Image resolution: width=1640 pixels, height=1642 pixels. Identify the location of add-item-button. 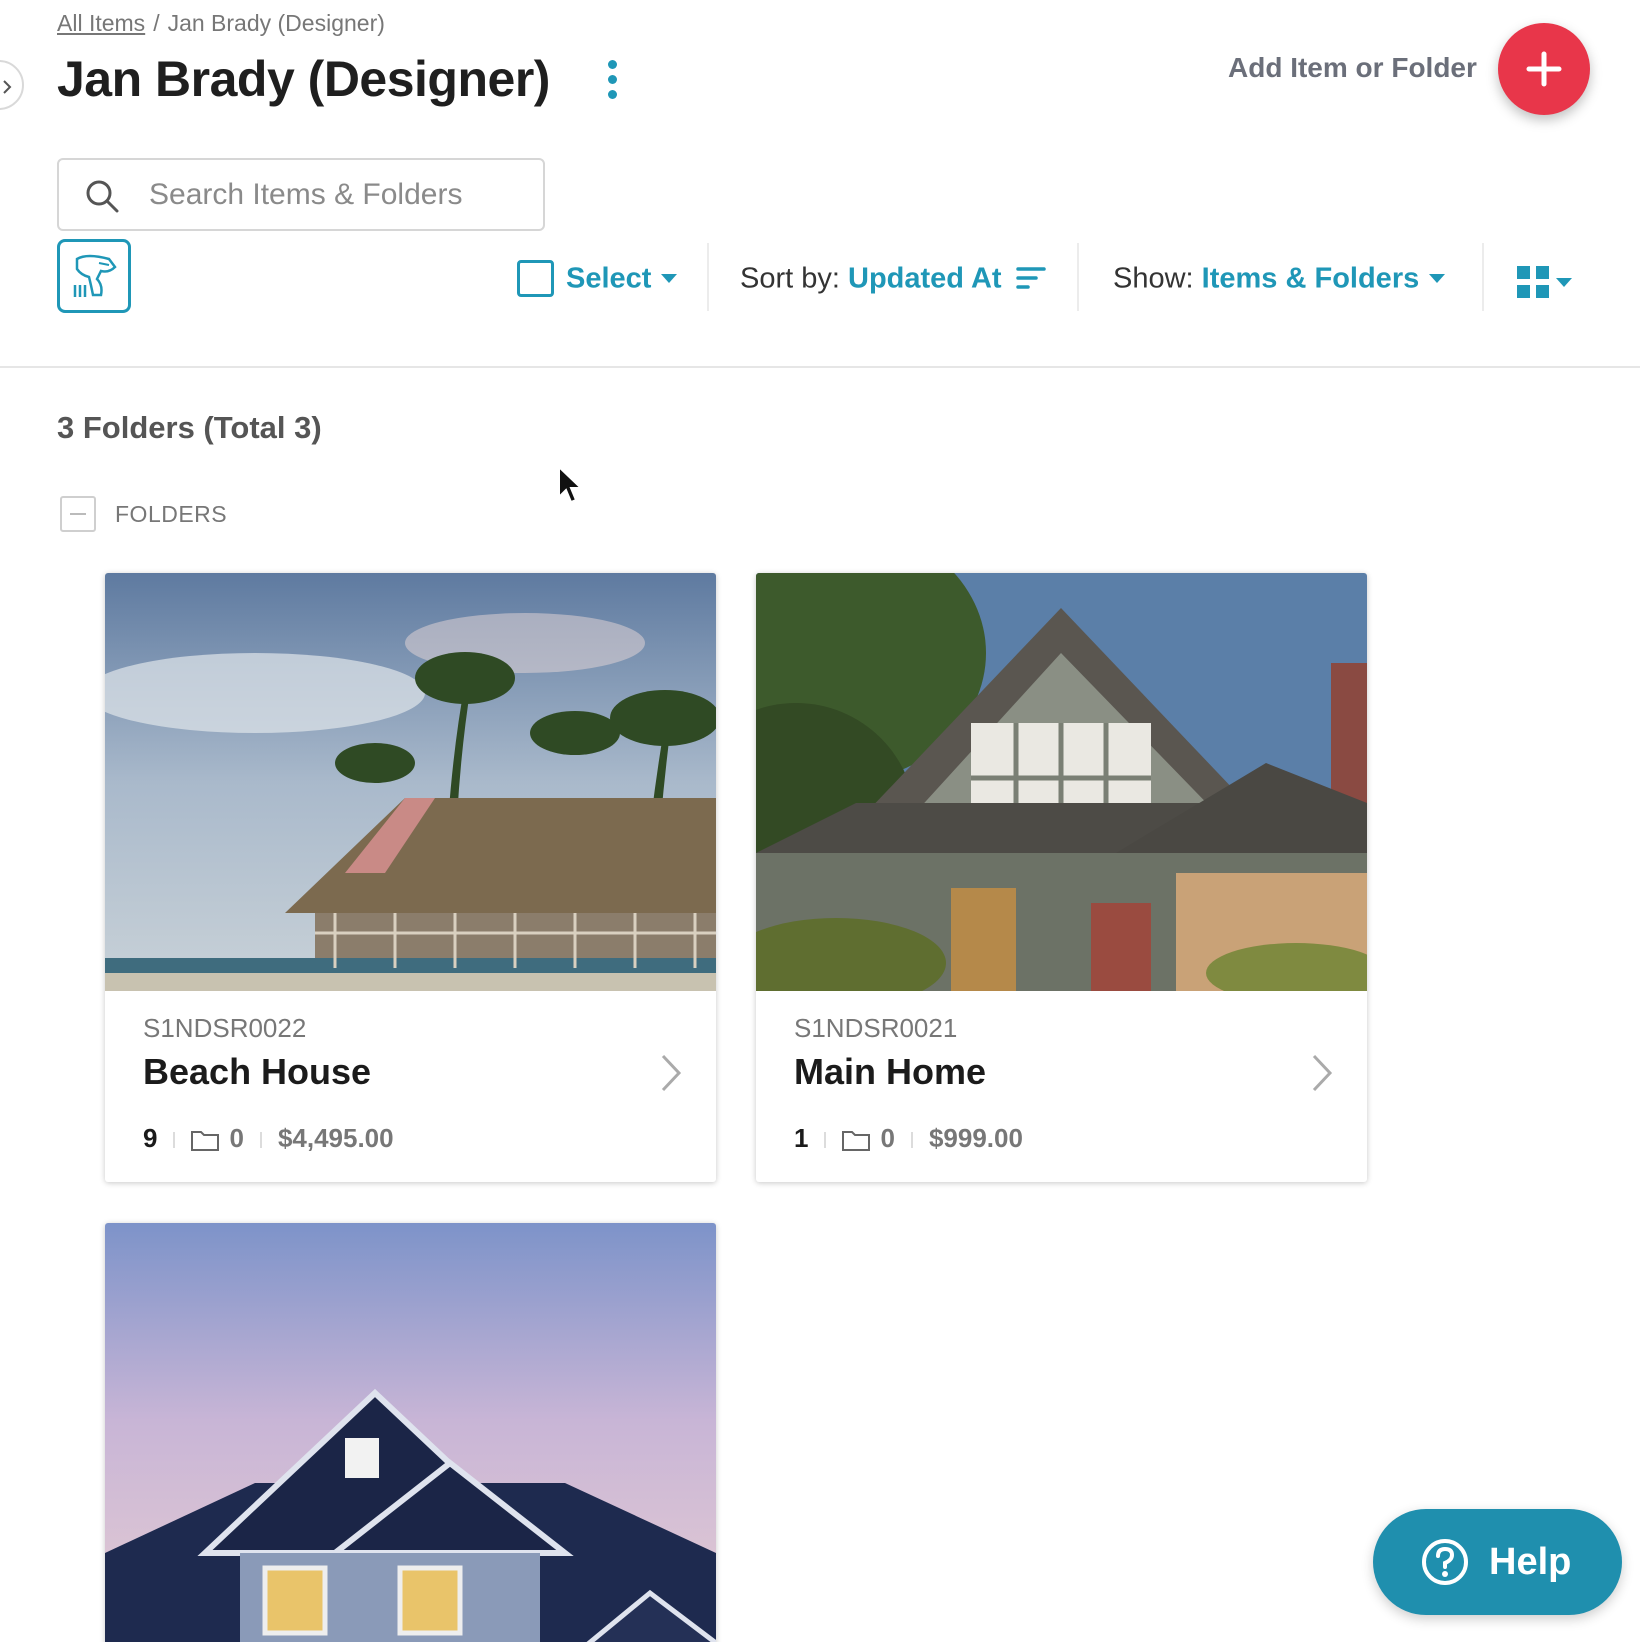
(1544, 69).